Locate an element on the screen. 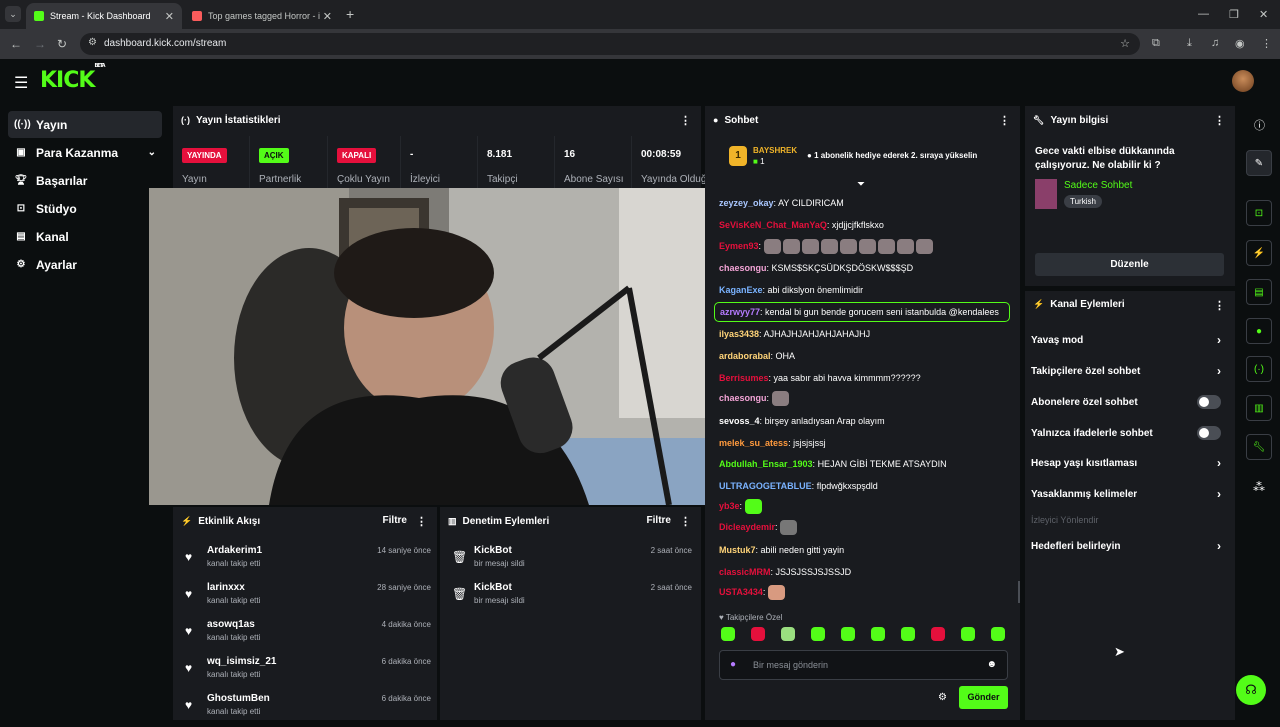 The height and width of the screenshot is (727, 1280). menu-icon: ☰ is located at coordinates (21, 83).